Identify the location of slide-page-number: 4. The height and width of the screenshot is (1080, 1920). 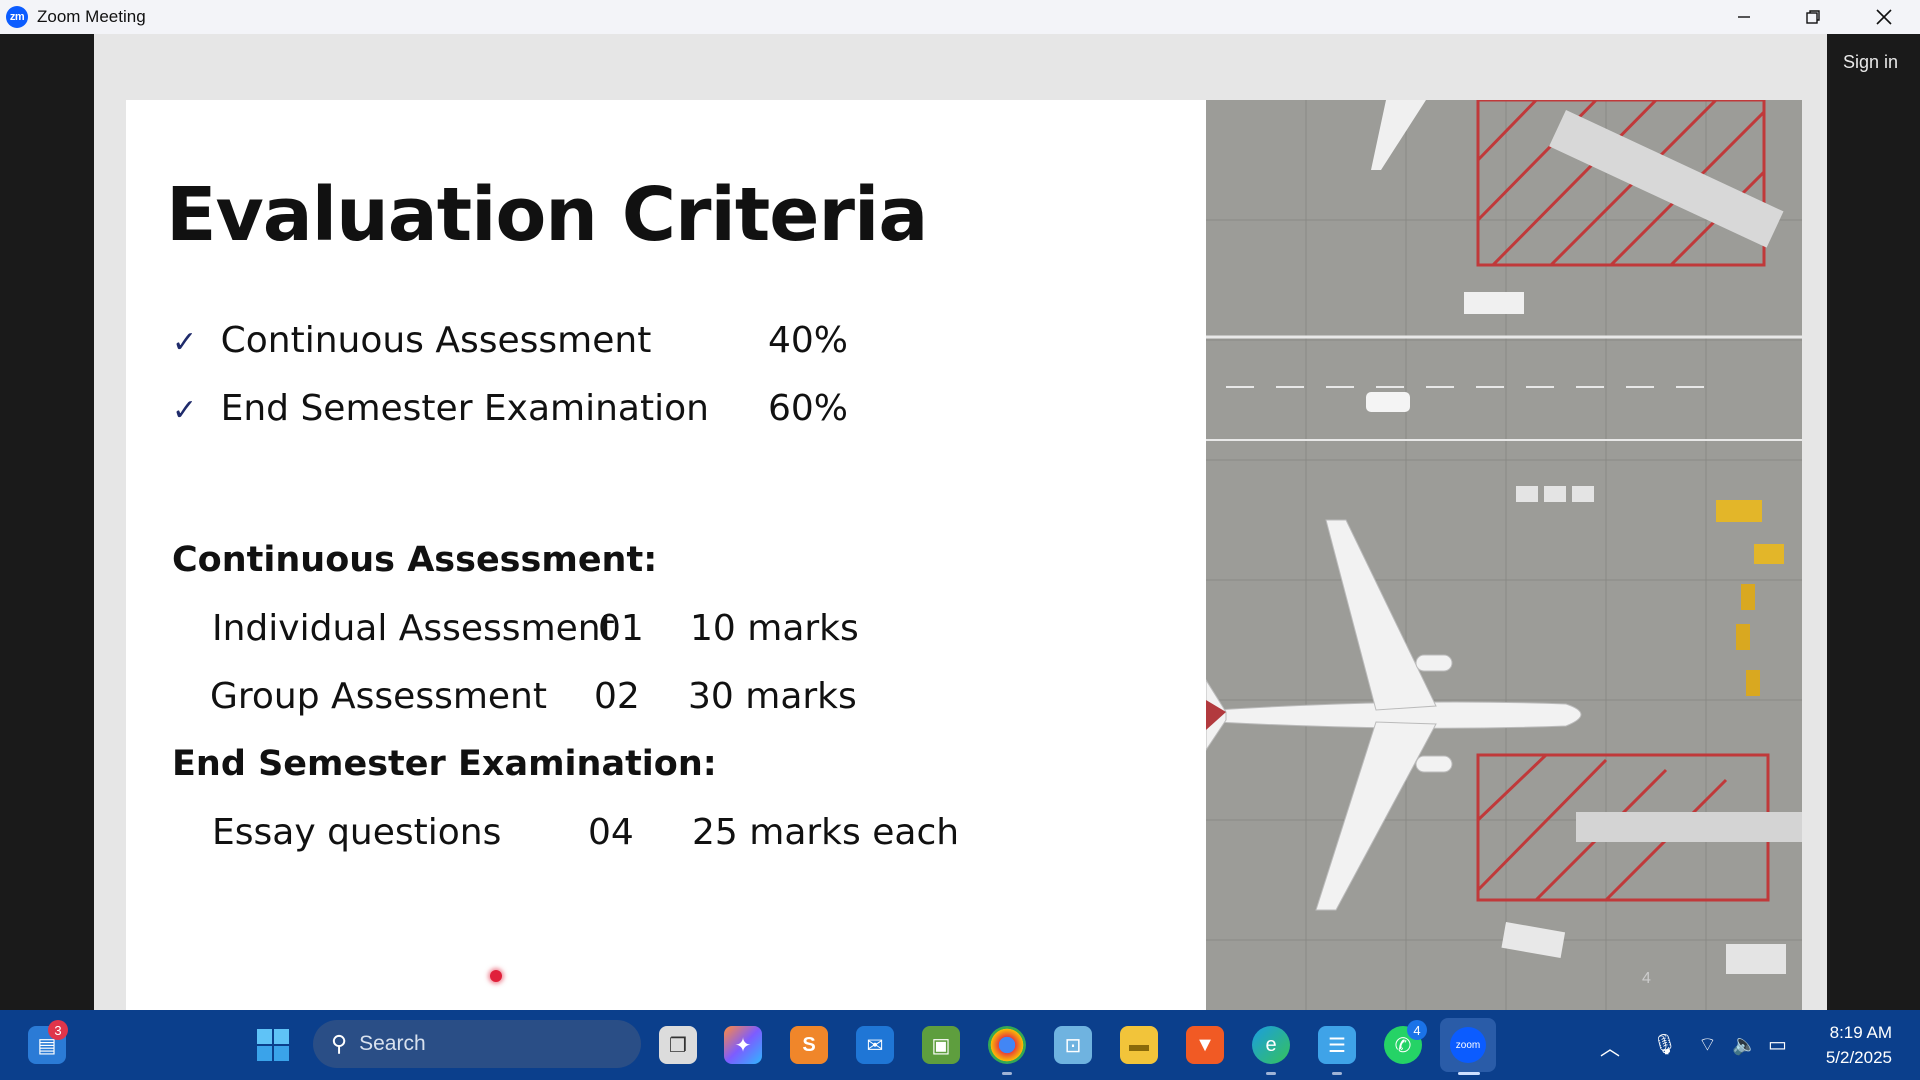
(1646, 978).